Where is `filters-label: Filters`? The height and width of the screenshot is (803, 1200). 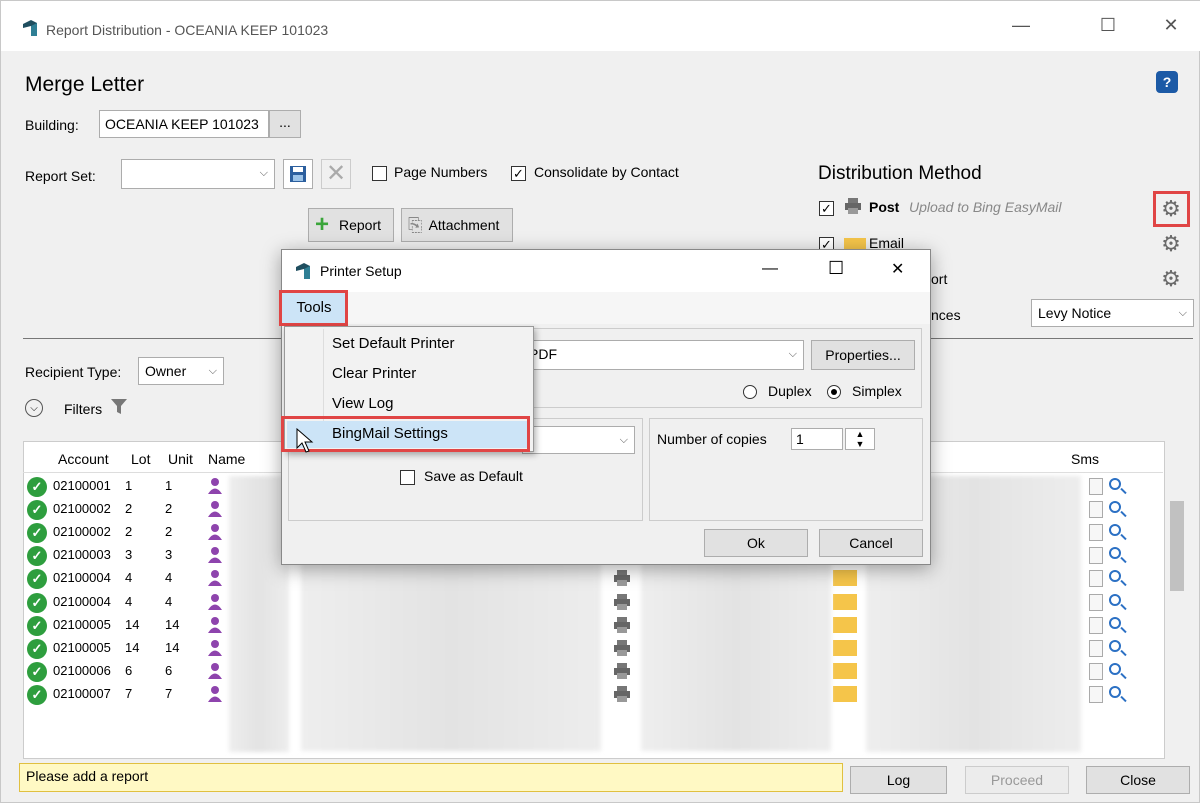 filters-label: Filters is located at coordinates (83, 409).